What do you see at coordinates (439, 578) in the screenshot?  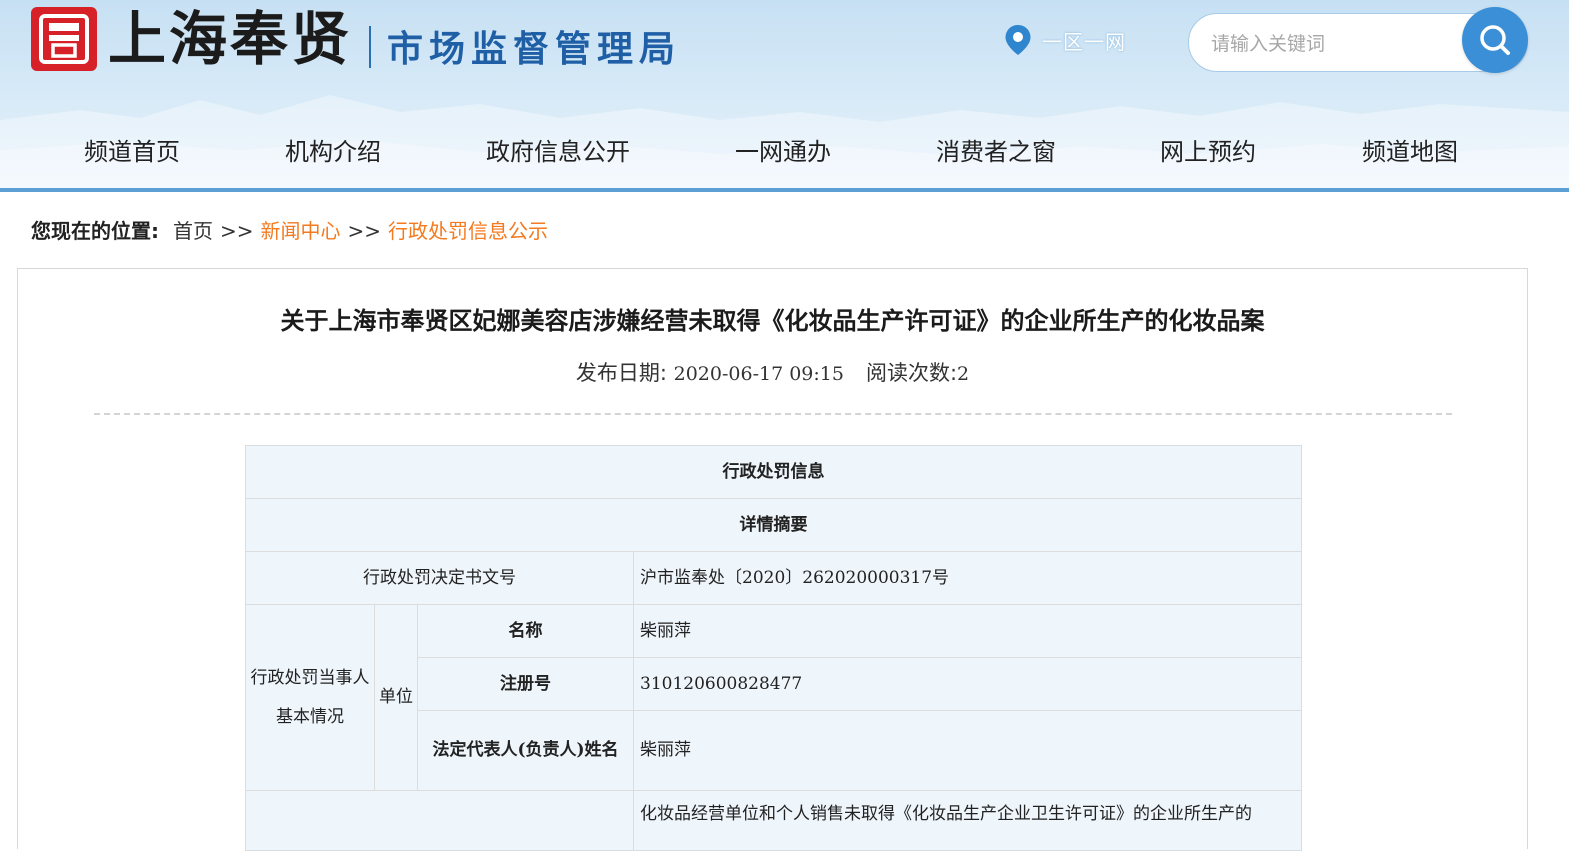 I see `decision-no-label: 行政处罚决定书文号` at bounding box center [439, 578].